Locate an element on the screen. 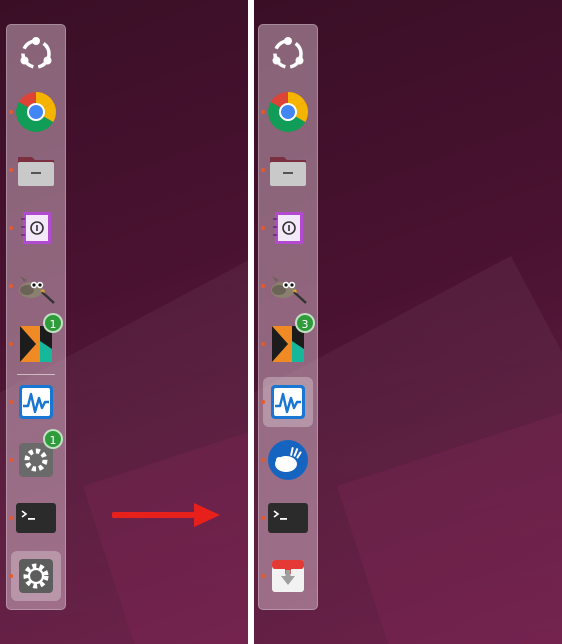  notification-badge: 3 is located at coordinates (305, 323).